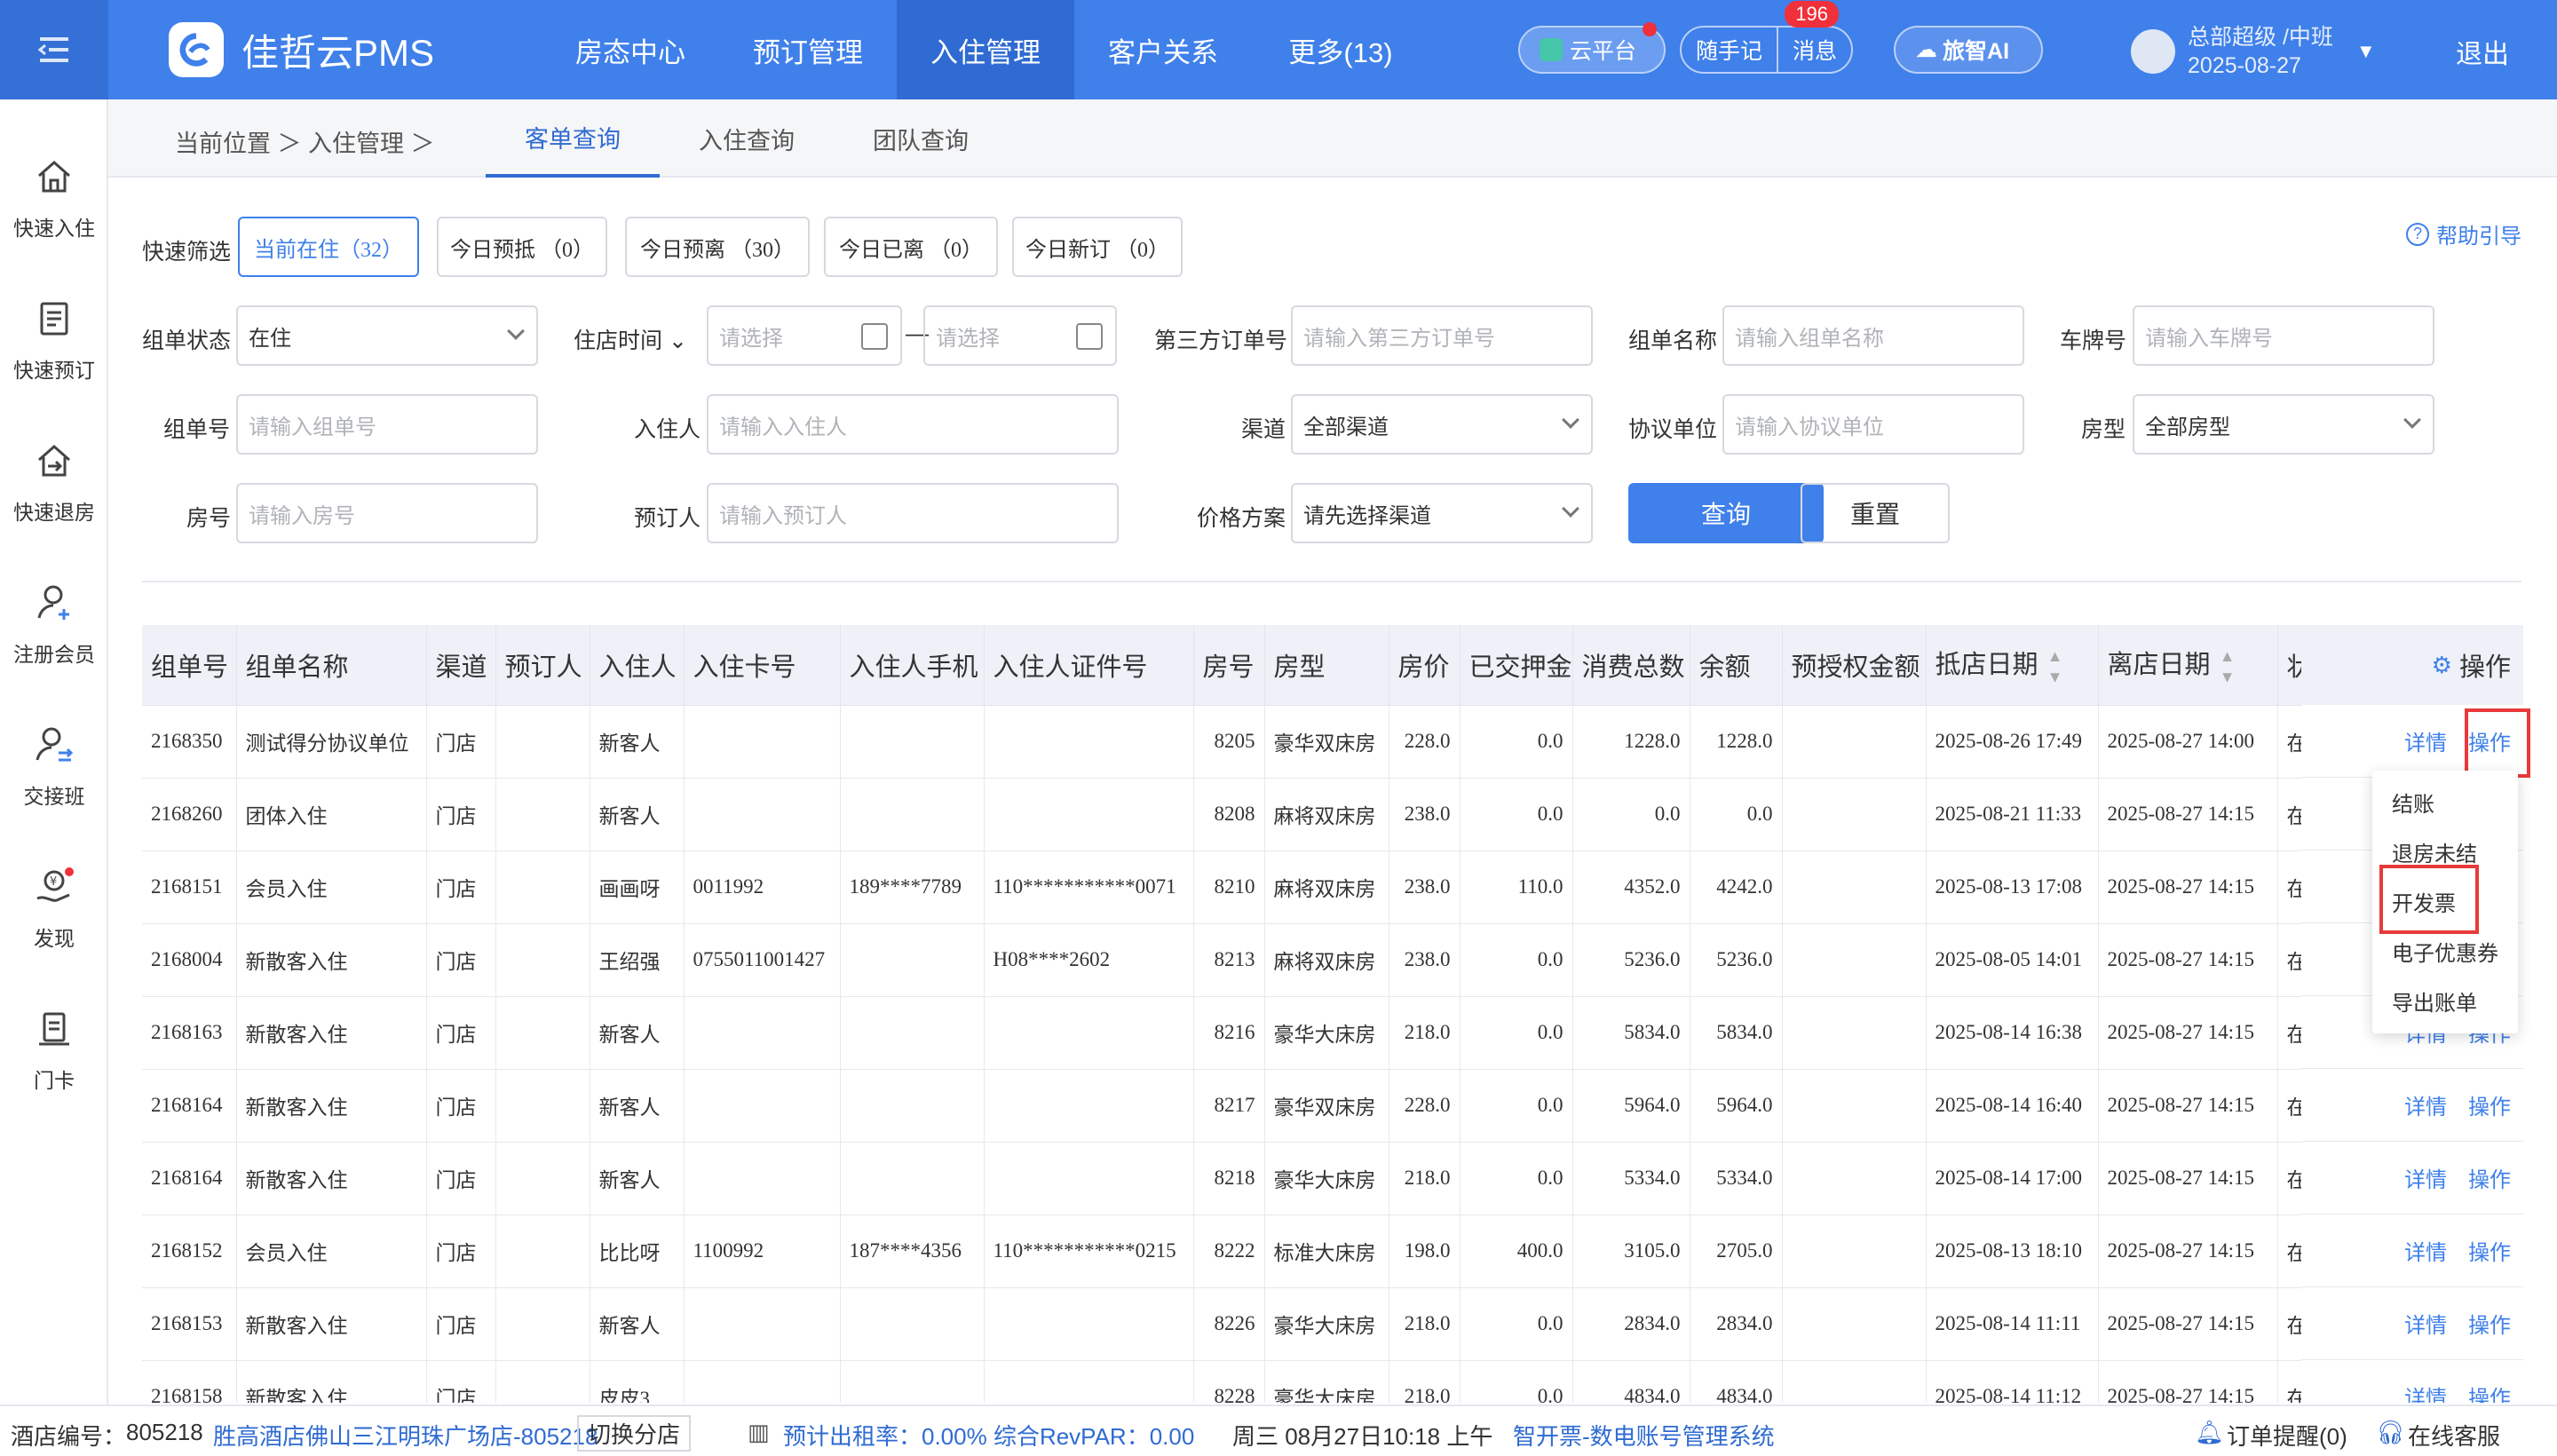 The width and height of the screenshot is (2557, 1456). What do you see at coordinates (2253, 51) in the screenshot?
I see `user-menu: 总部超级 /中班 2025-08-27 ▼` at bounding box center [2253, 51].